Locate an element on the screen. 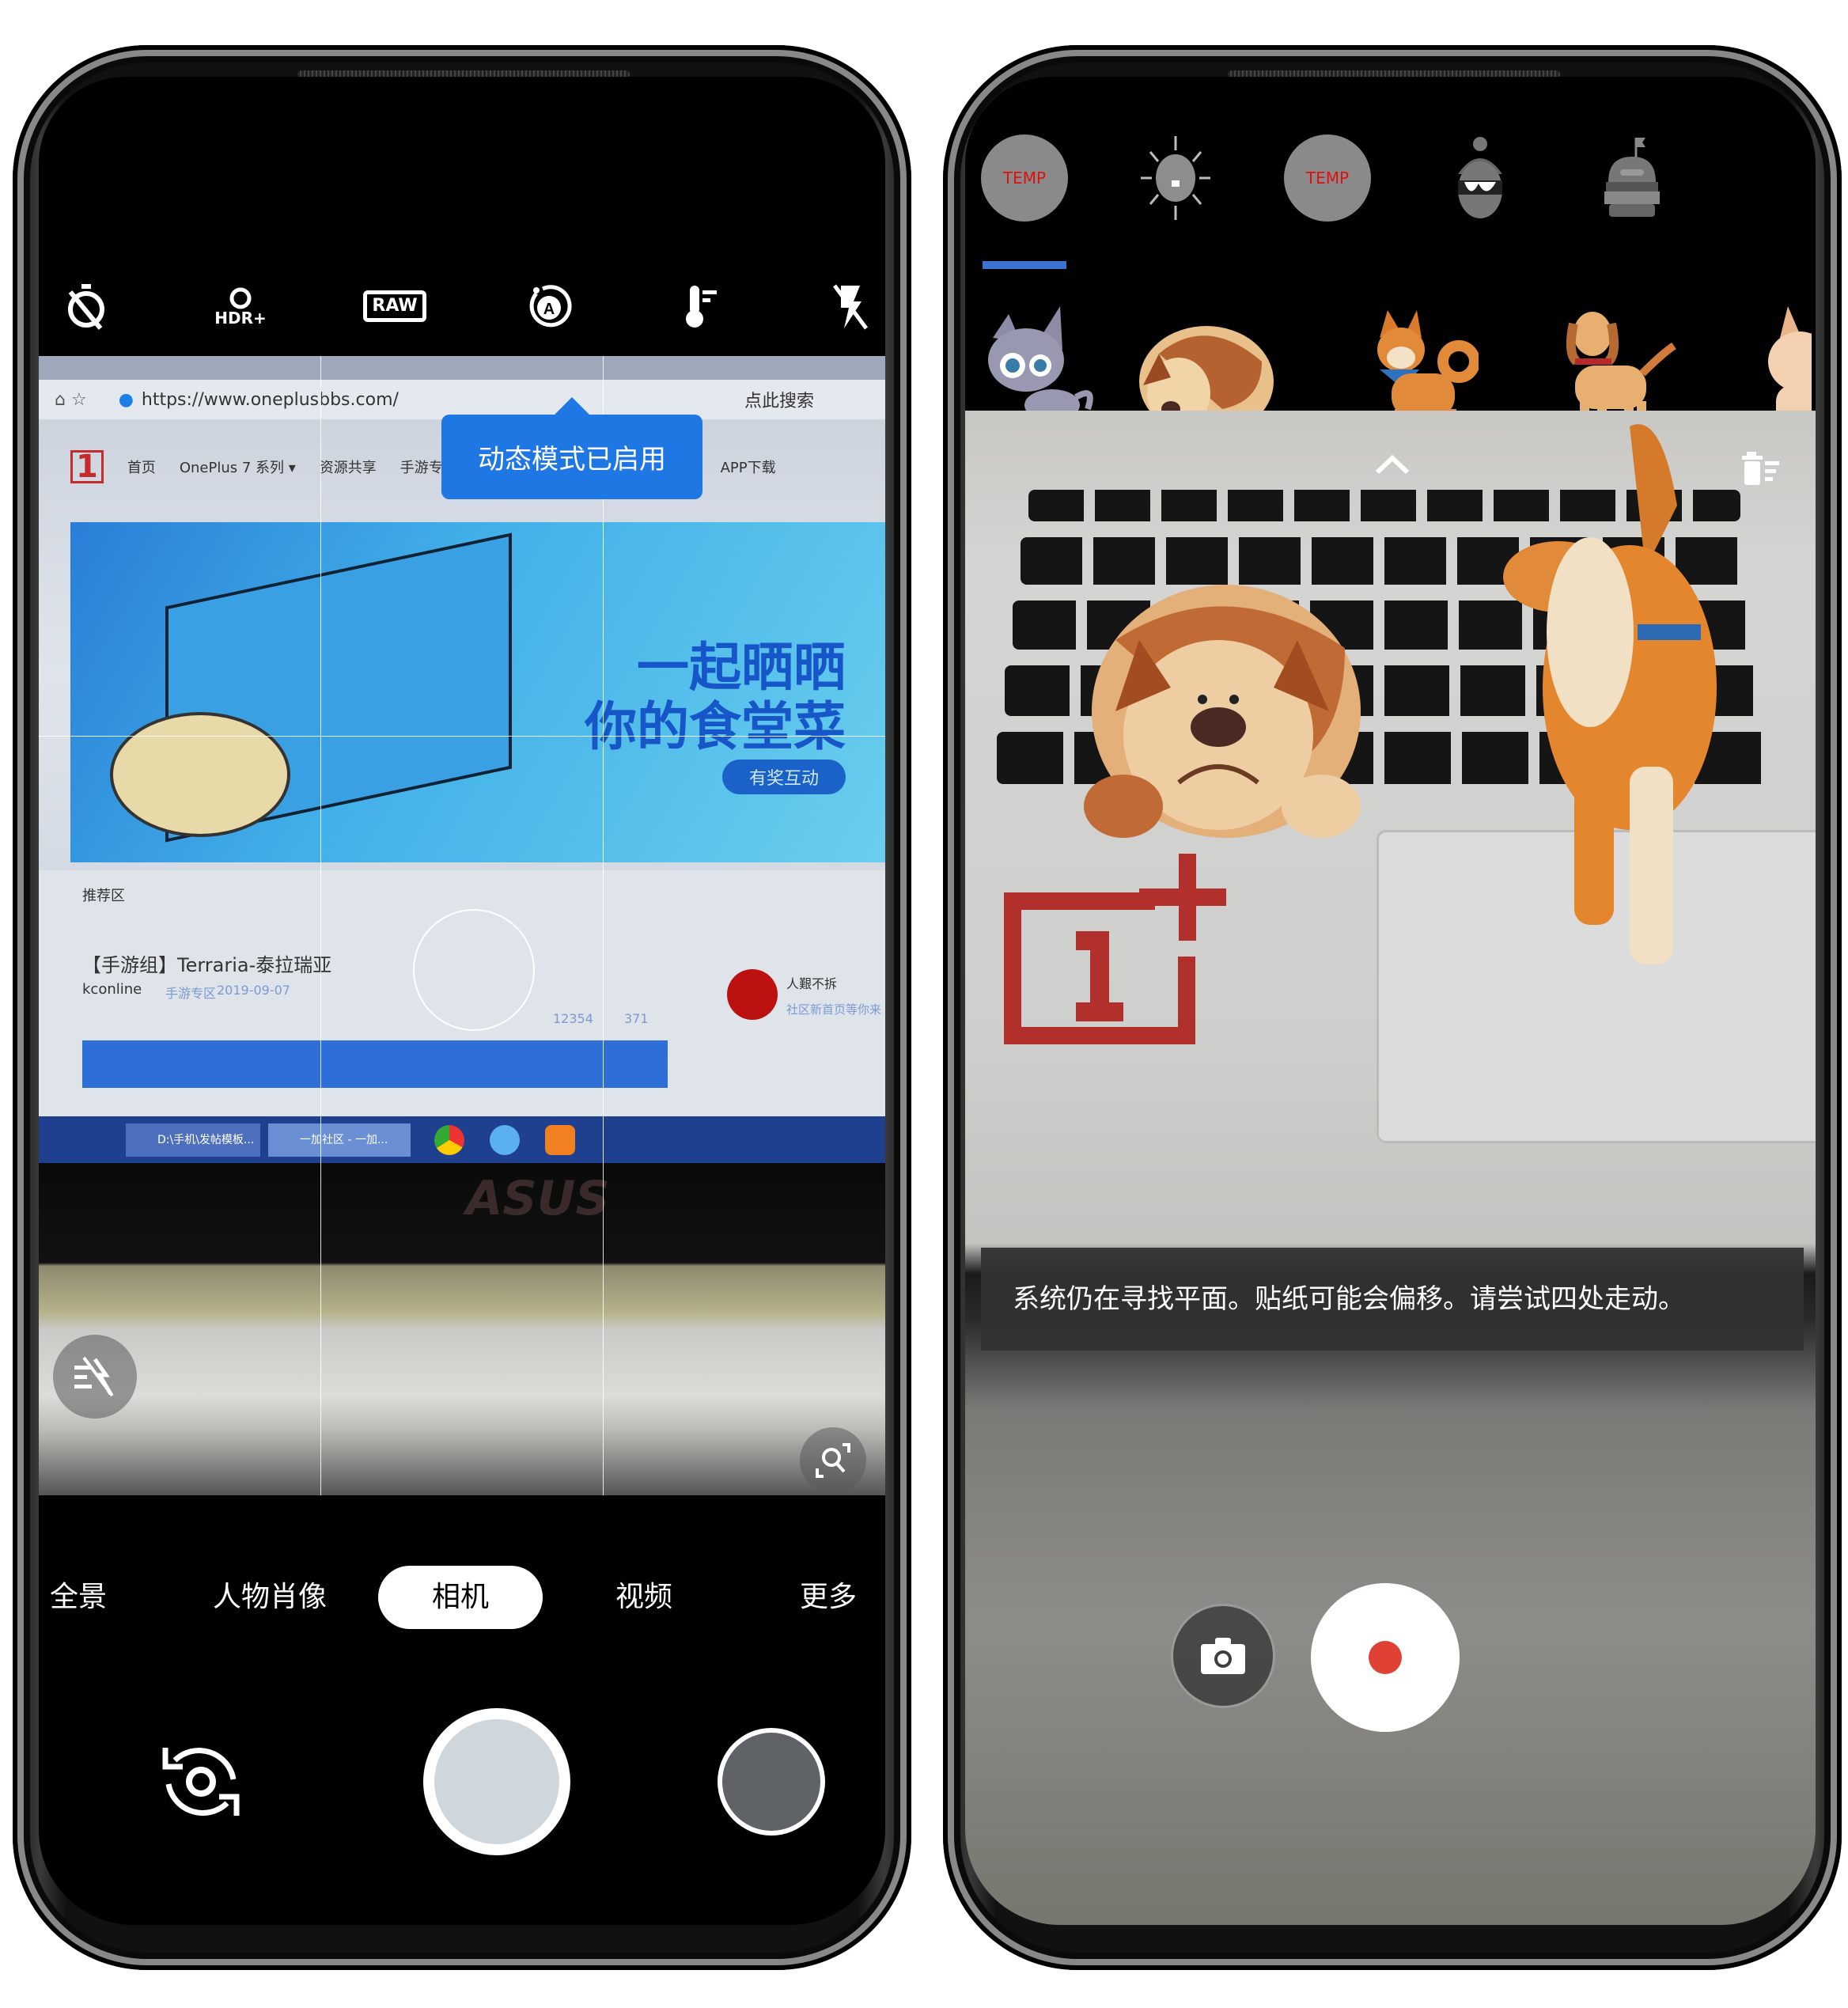 The height and width of the screenshot is (2008, 1848). laptop-brand: ASUS is located at coordinates (538, 1198).